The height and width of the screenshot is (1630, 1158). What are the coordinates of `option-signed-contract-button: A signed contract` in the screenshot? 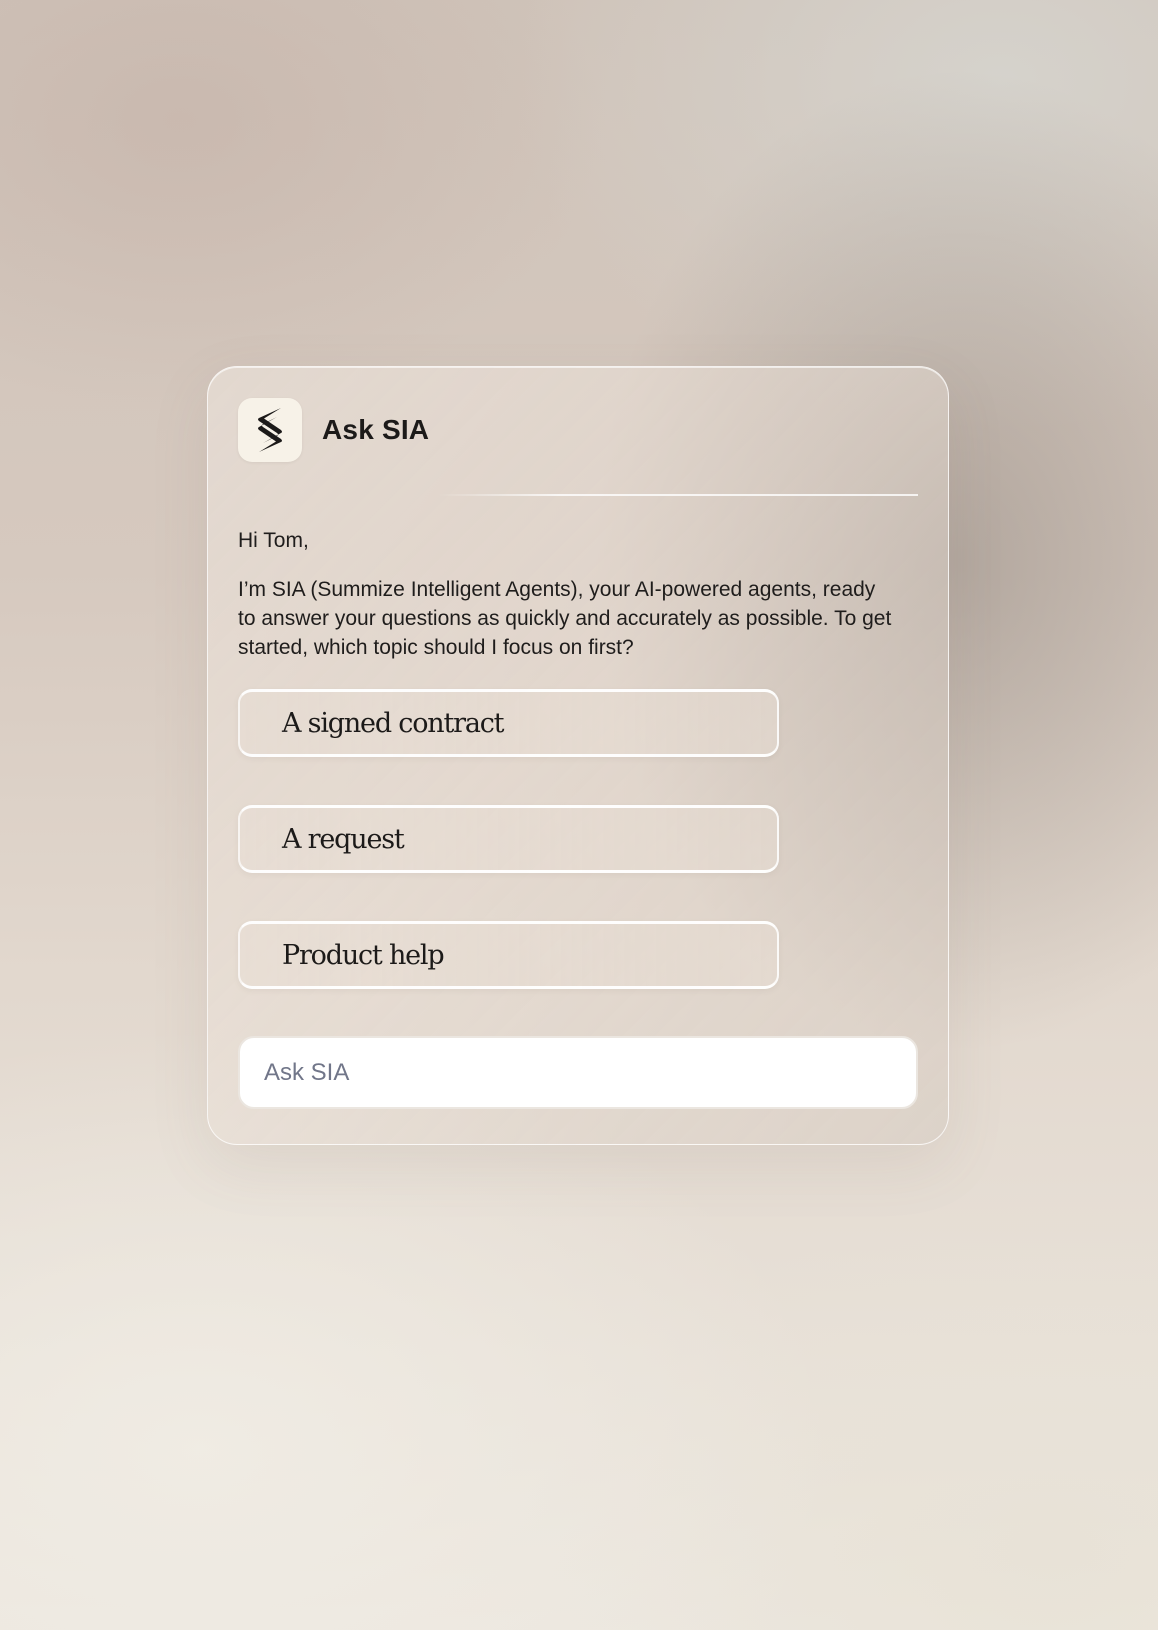 It's located at (508, 723).